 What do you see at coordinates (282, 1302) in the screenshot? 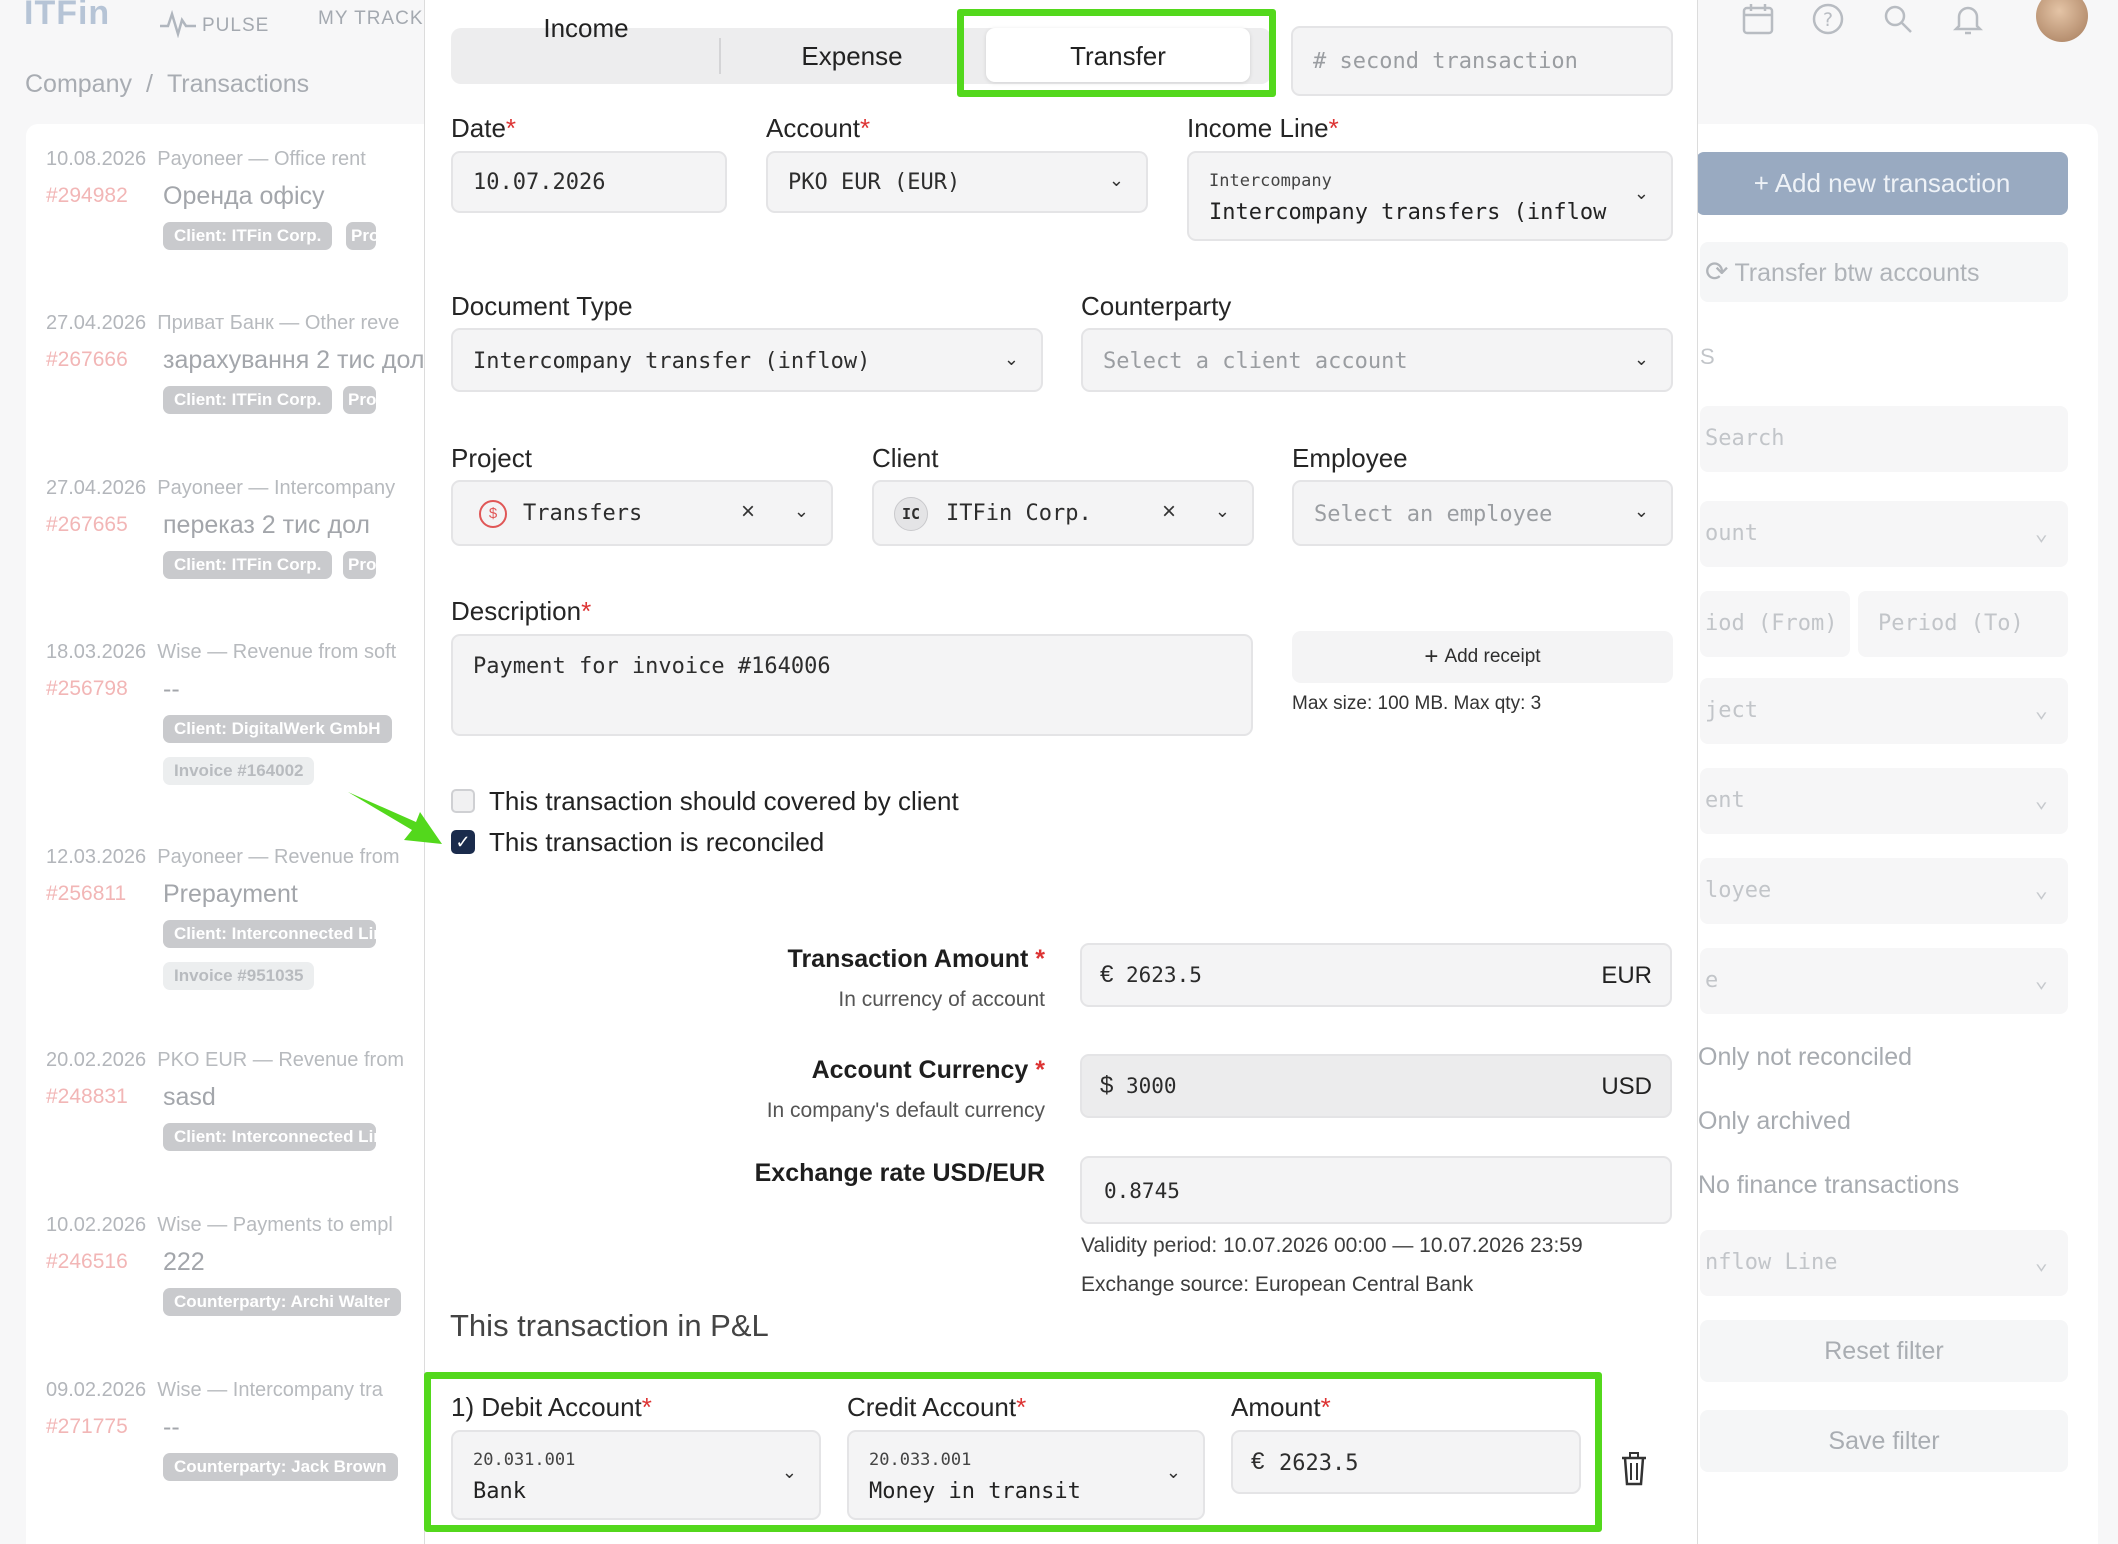
I see `row-counterparty-pill: Counterparty: Archi Walter` at bounding box center [282, 1302].